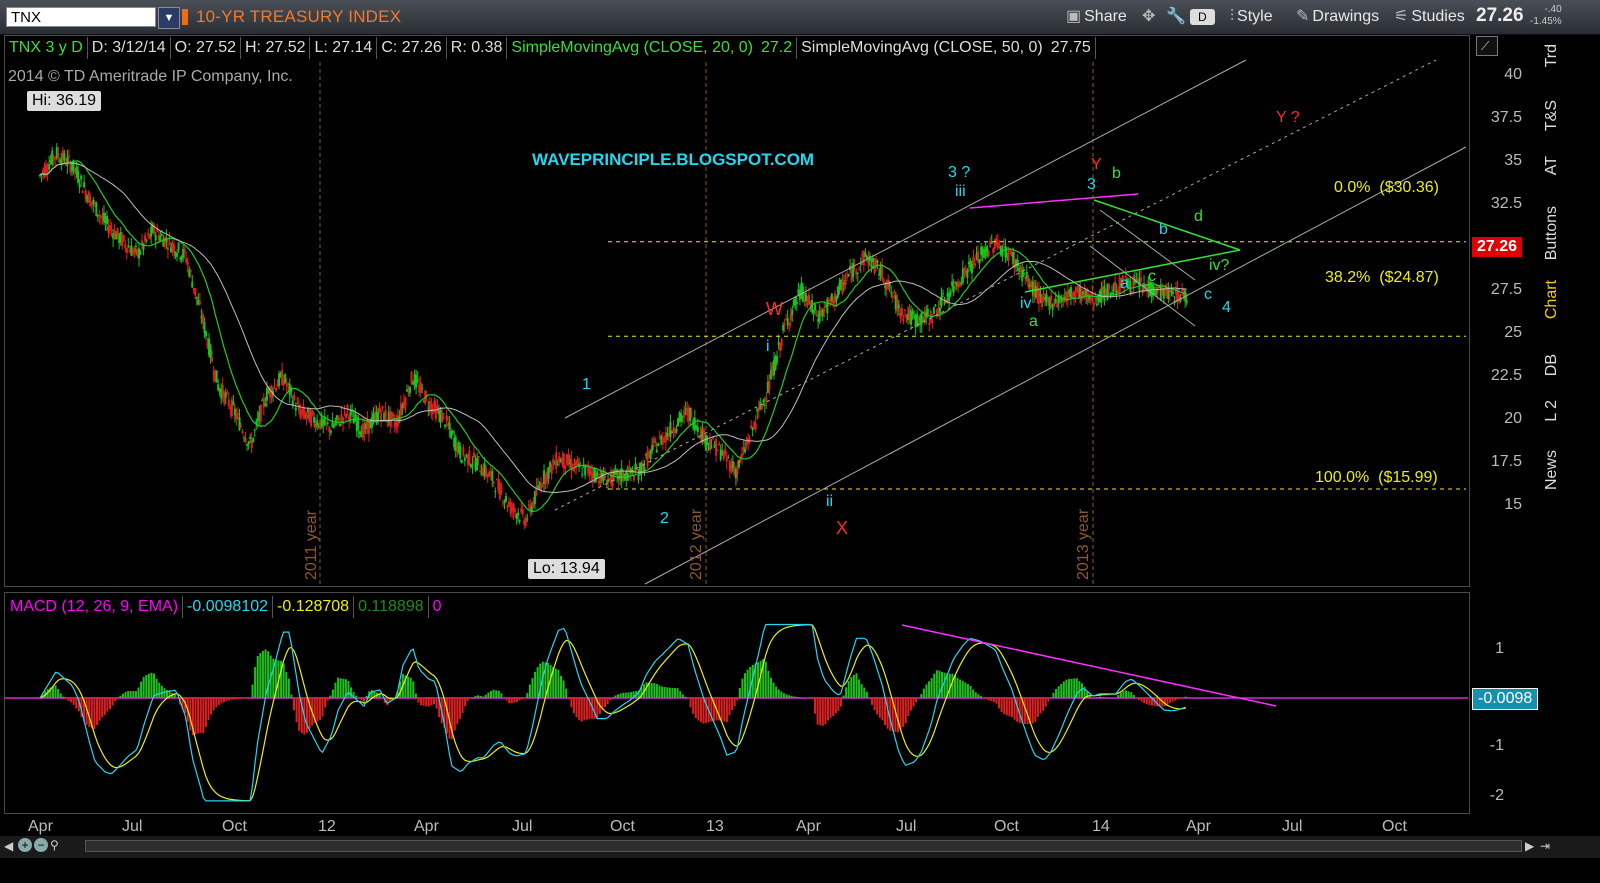  Describe the element at coordinates (1226, 307) in the screenshot. I see `annotation-w4: 4` at that location.